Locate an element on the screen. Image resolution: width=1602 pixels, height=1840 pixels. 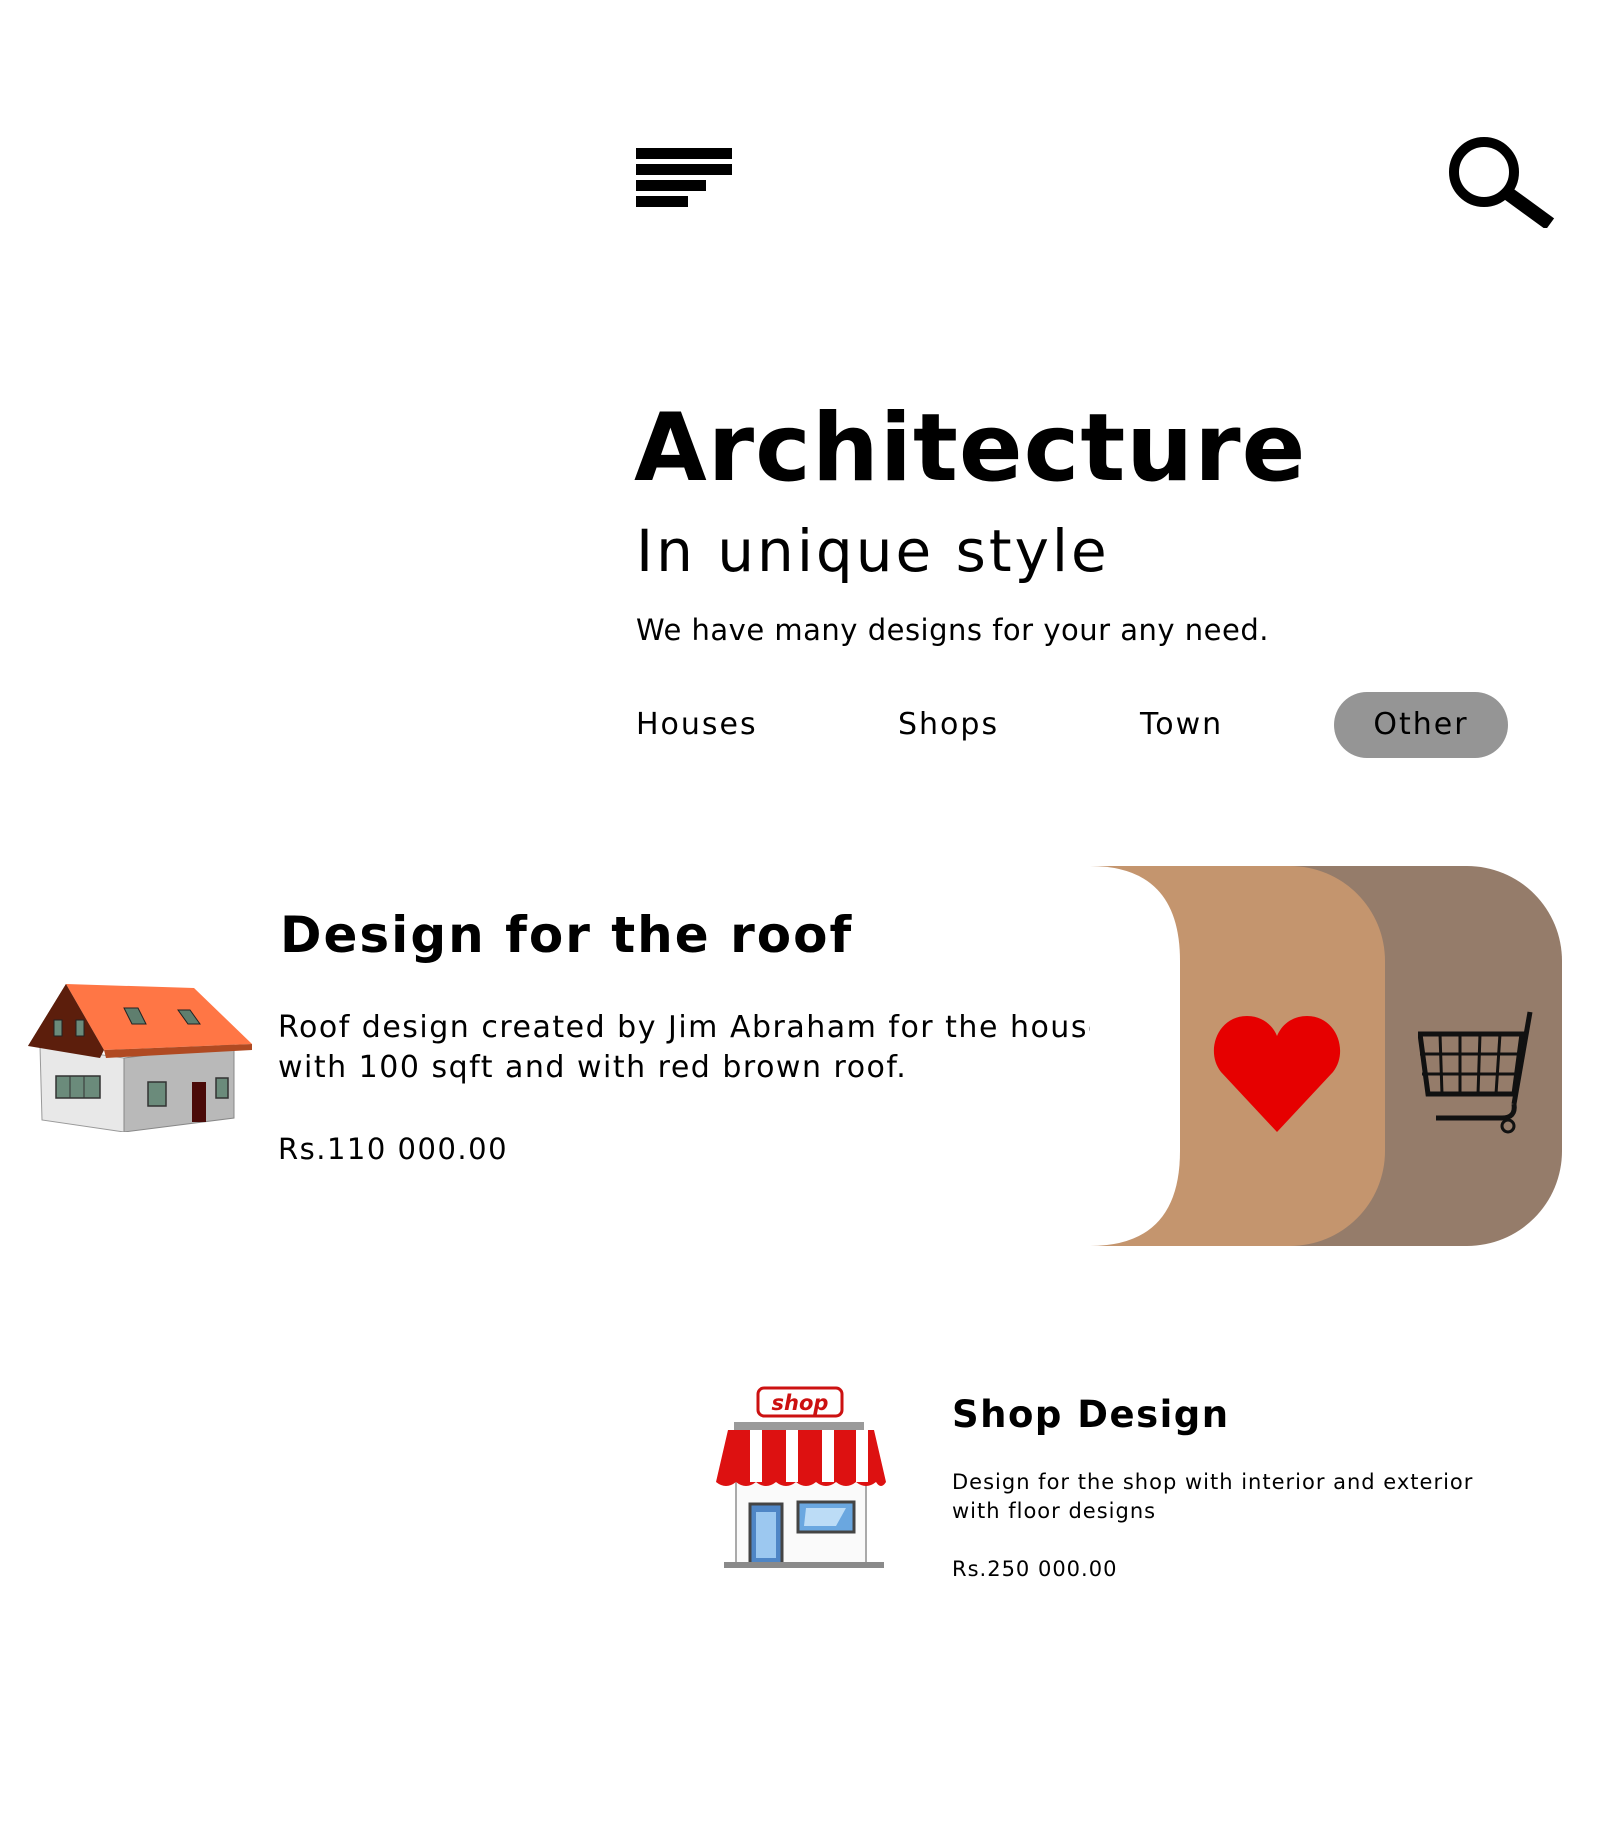
house-image is located at coordinates (139, 1055).